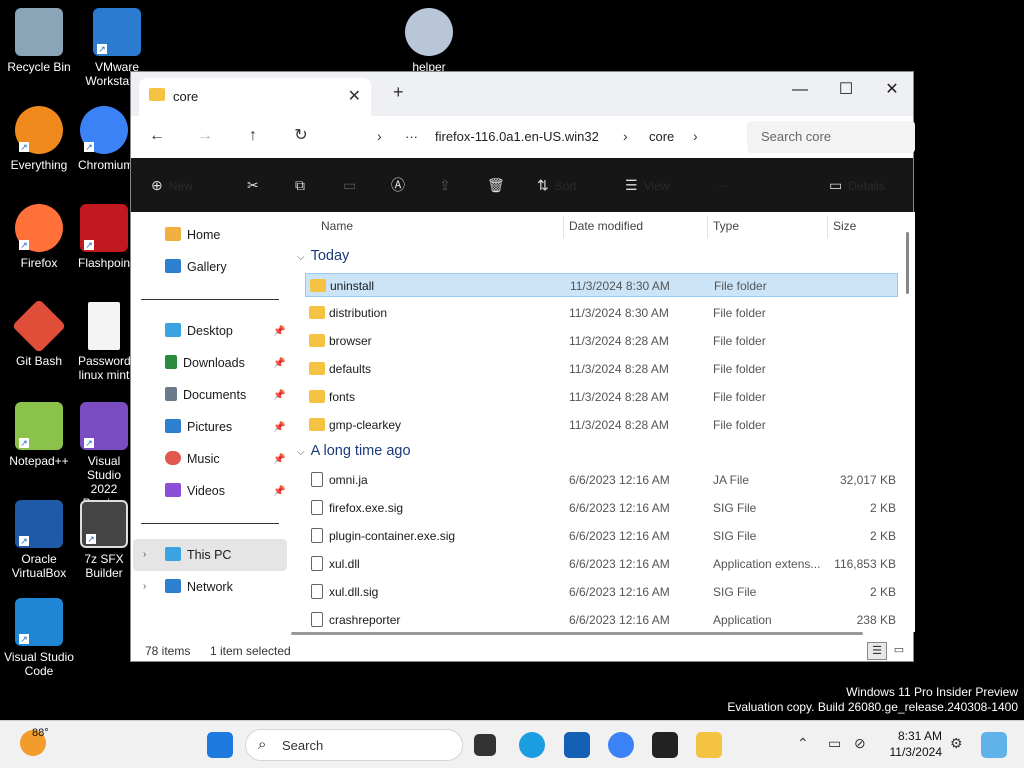 This screenshot has width=1024, height=768. What do you see at coordinates (192, 459) in the screenshot?
I see `sidebar-item-music: Music` at bounding box center [192, 459].